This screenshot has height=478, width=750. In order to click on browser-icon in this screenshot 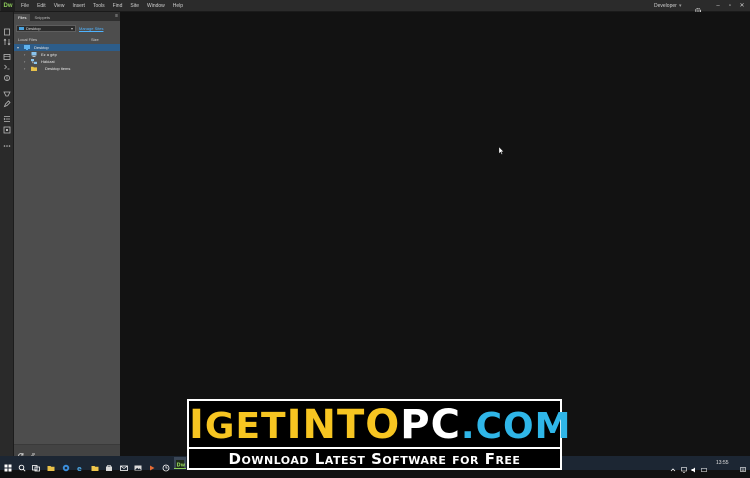, I will do `click(66, 465)`.